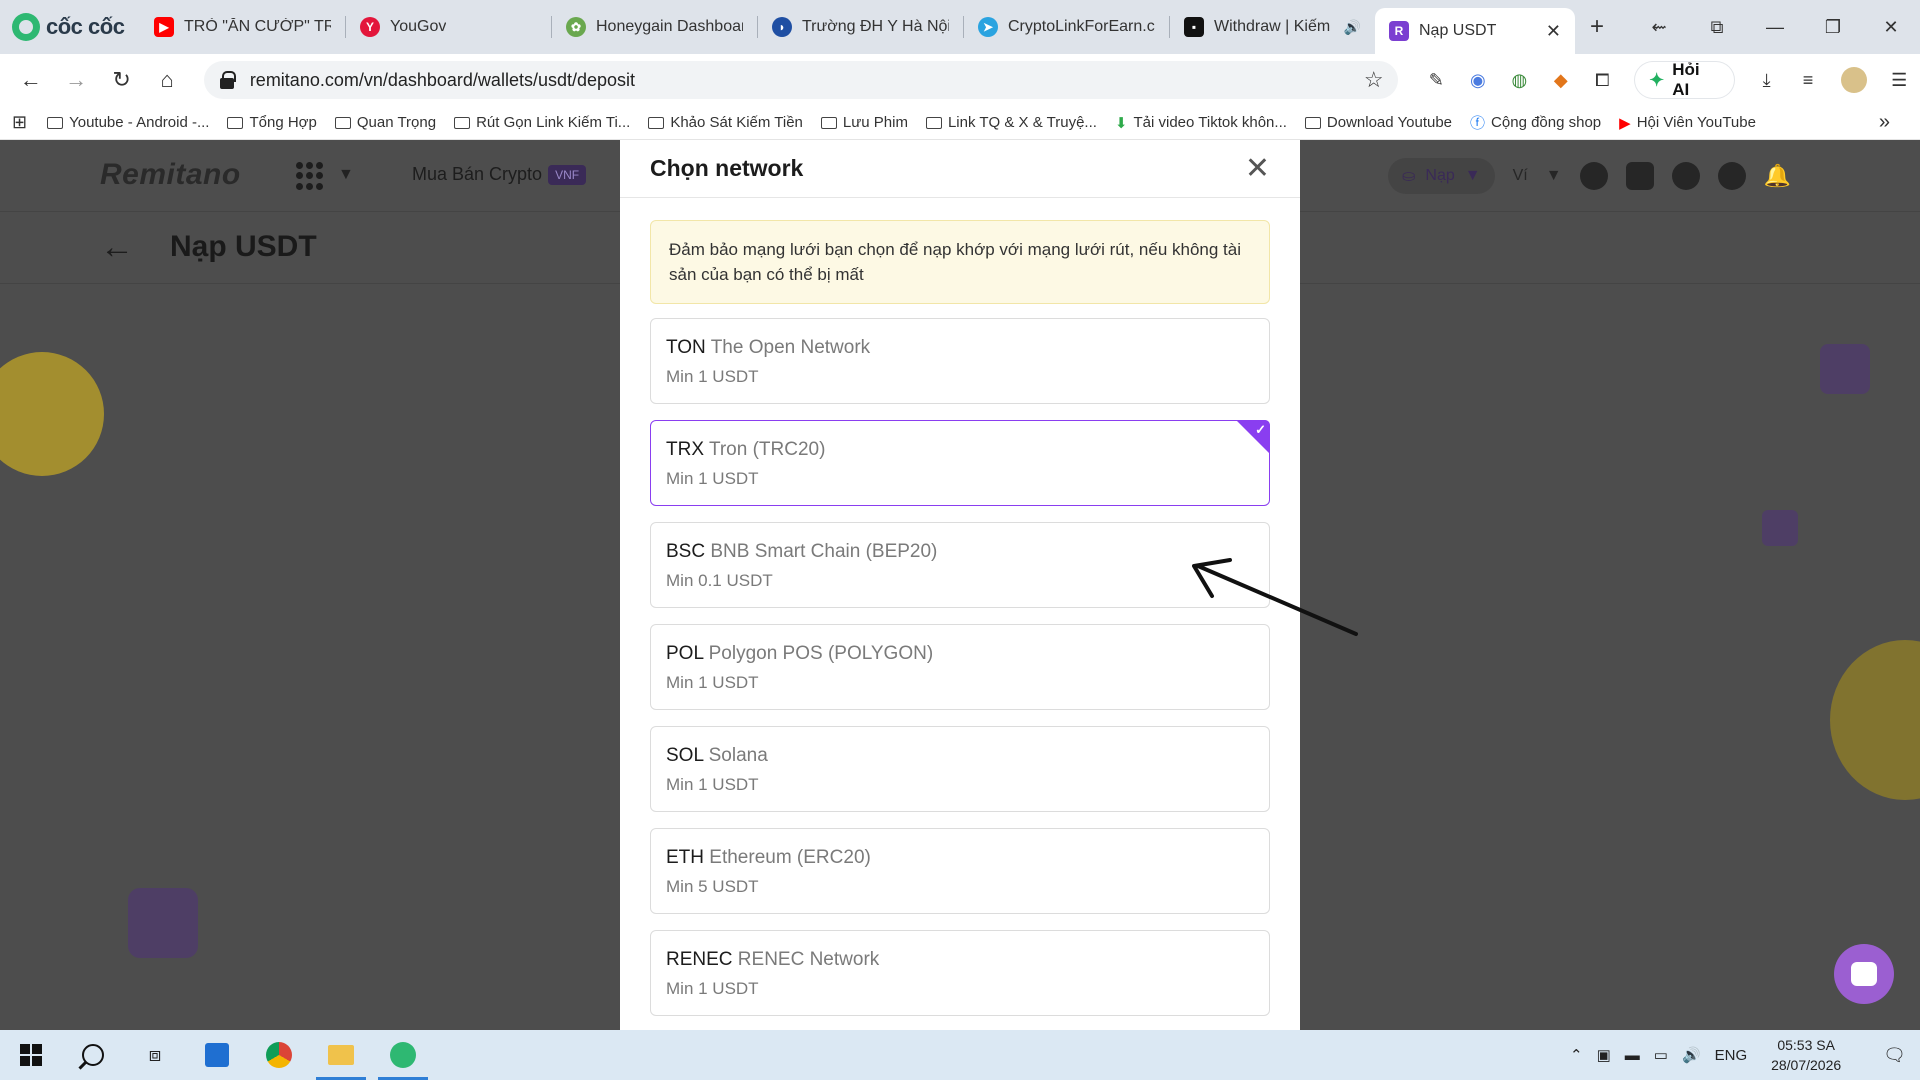  I want to click on tab-nap-usdt: R Nạp USDT ✕, so click(1475, 31).